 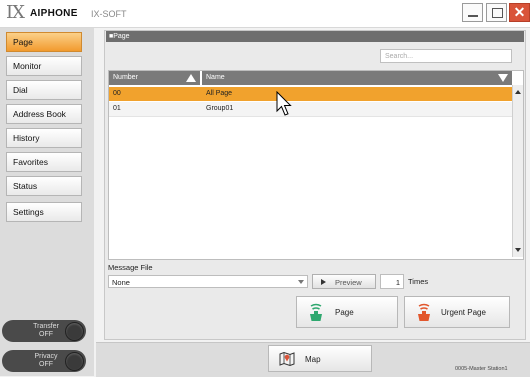 I want to click on close-button: ✕, so click(x=519, y=12).